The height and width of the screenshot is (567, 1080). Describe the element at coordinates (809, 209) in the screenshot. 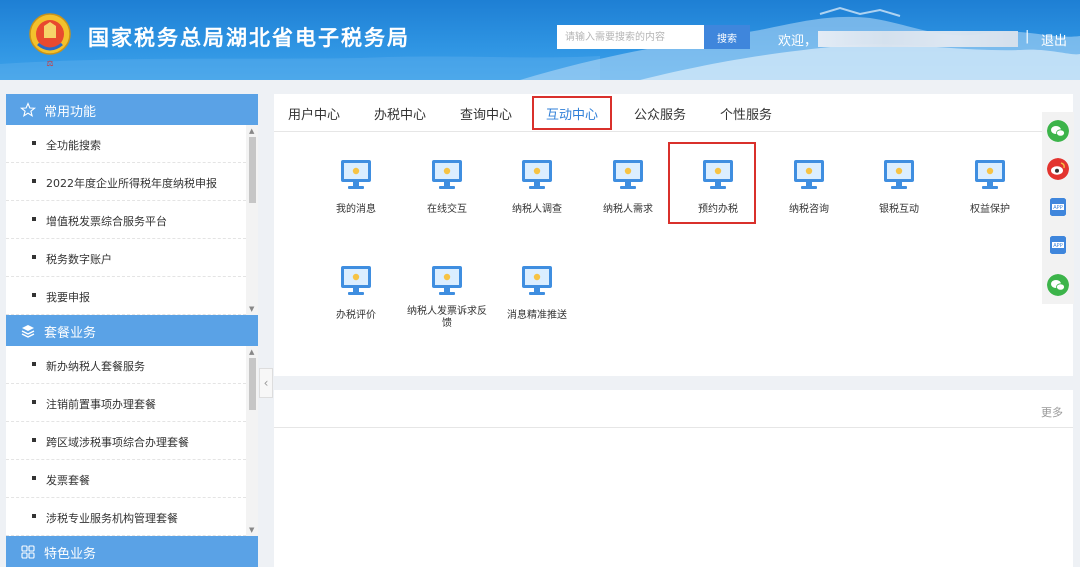

I see `tile-label: 纳税咨询` at that location.